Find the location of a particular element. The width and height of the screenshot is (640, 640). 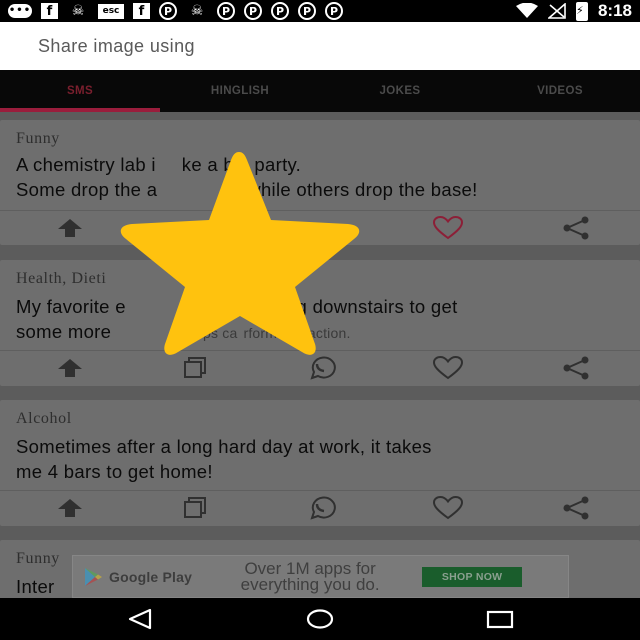

back-button is located at coordinates (140, 619).